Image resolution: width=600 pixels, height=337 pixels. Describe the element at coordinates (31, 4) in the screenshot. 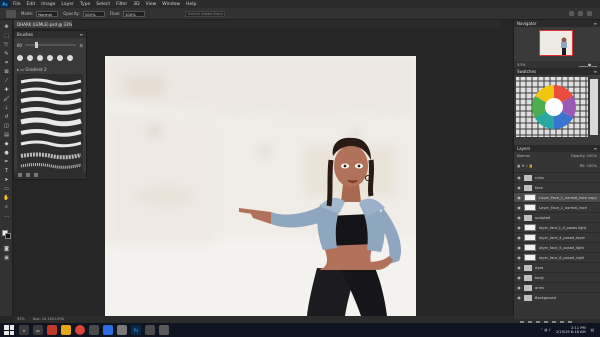

I see `menu-edit: Edit` at that location.